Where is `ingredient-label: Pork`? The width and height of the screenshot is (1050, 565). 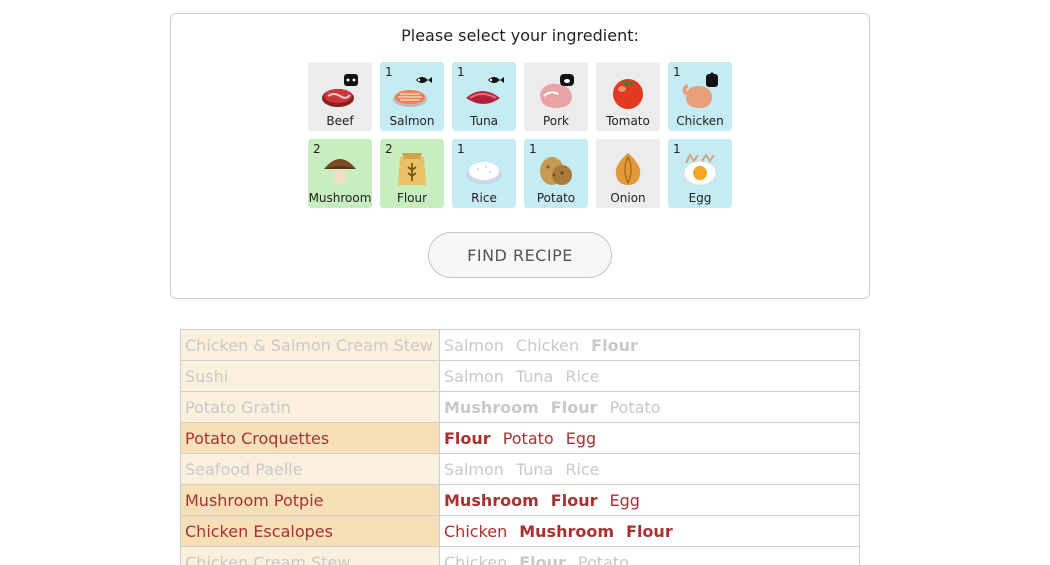 ingredient-label: Pork is located at coordinates (556, 121).